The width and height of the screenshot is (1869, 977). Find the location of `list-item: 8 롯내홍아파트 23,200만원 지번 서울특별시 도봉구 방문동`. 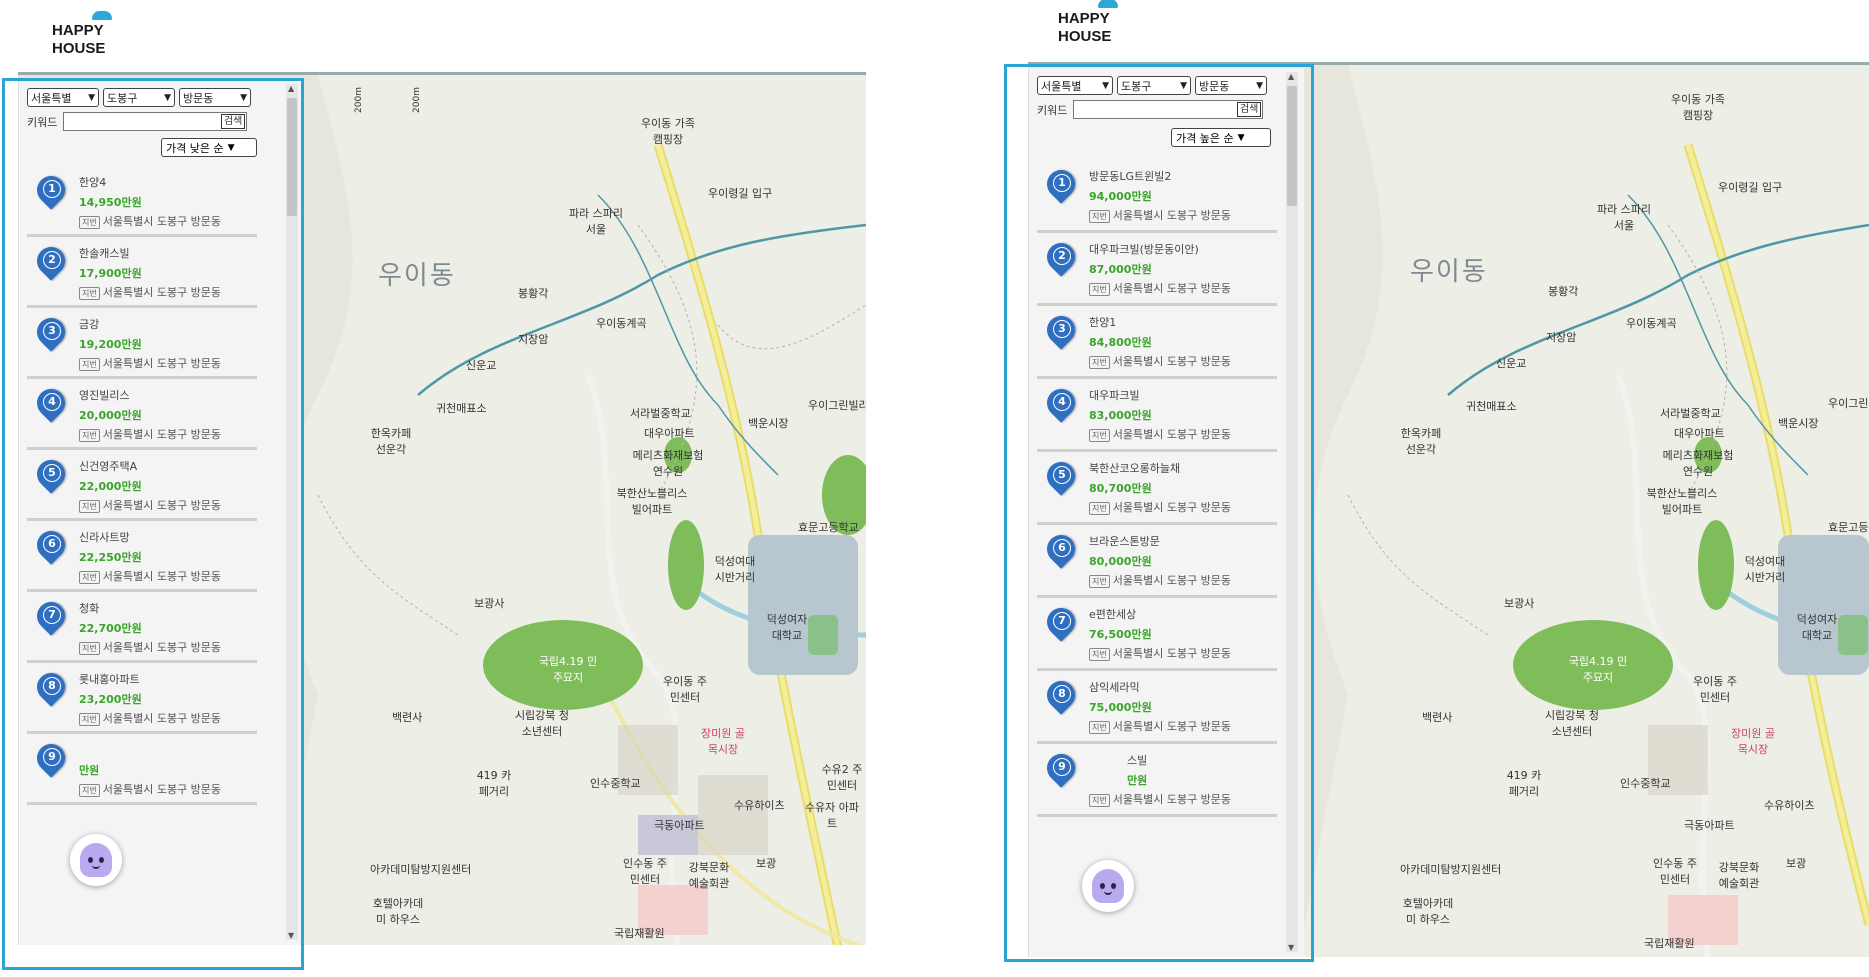

list-item: 8 롯내홍아파트 23,200만원 지번 서울특별시 도봉구 방문동 is located at coordinates (142, 698).